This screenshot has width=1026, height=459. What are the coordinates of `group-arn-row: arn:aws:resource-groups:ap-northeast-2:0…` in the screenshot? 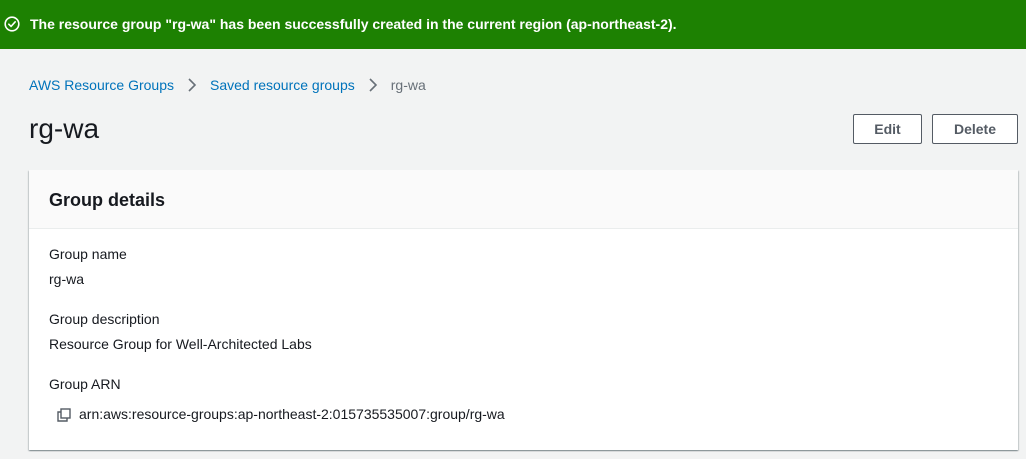 It's located at (281, 414).